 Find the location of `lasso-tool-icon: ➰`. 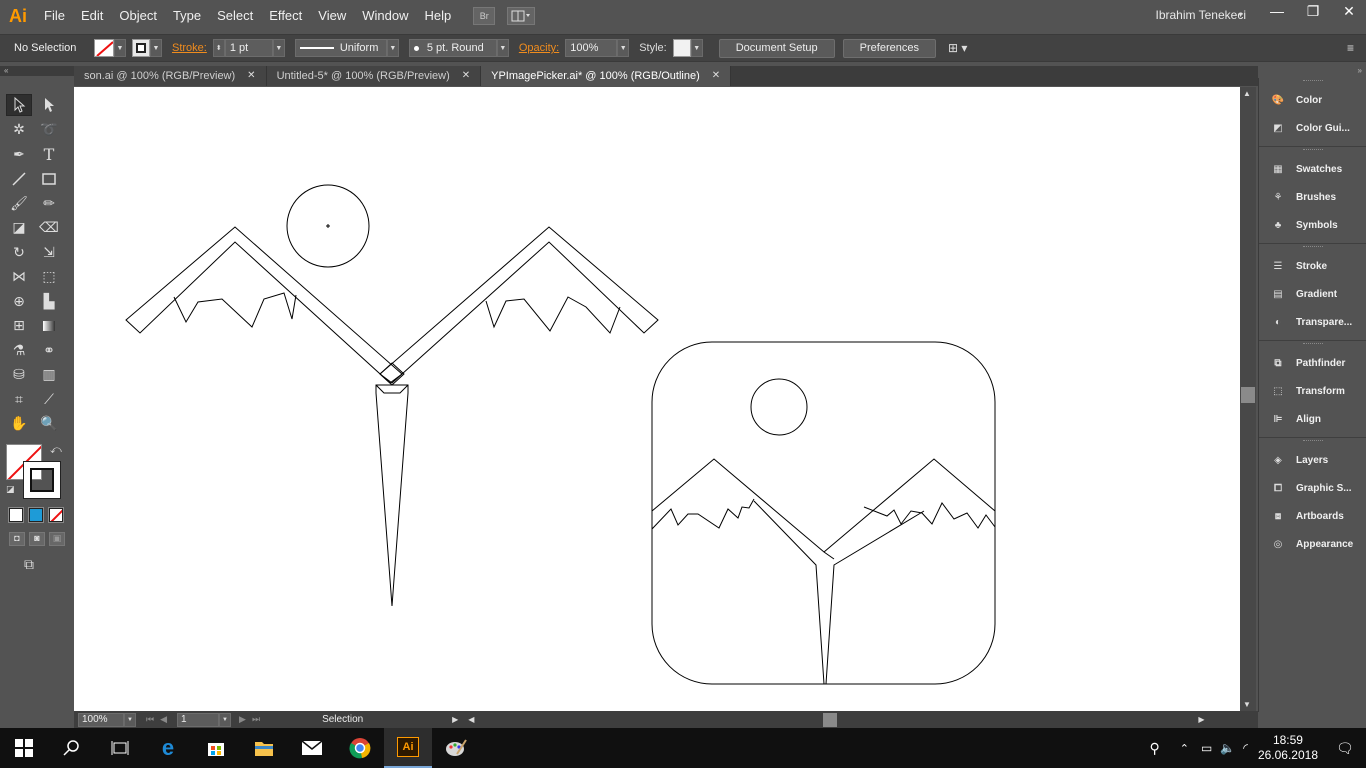

lasso-tool-icon: ➰ is located at coordinates (49, 130).